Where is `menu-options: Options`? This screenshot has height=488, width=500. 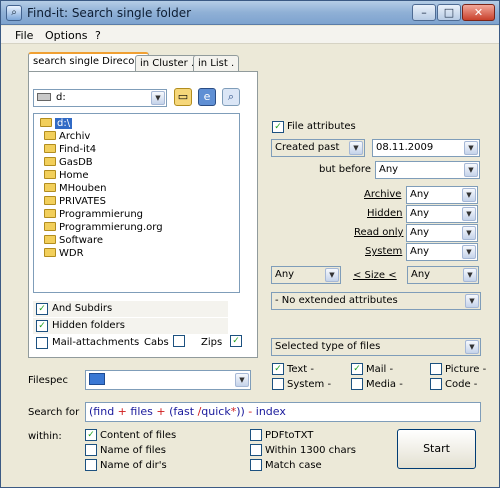
menu-options: Options is located at coordinates (66, 35).